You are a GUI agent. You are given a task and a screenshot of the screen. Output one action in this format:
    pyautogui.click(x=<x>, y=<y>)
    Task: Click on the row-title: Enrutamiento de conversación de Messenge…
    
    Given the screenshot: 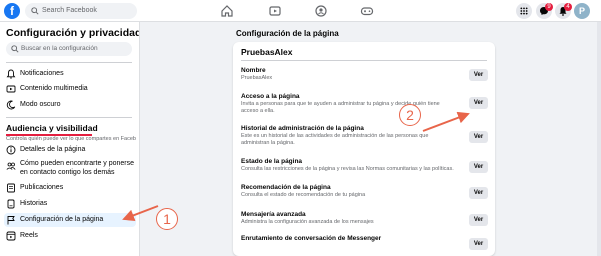 What is the action you would take?
    pyautogui.click(x=311, y=238)
    